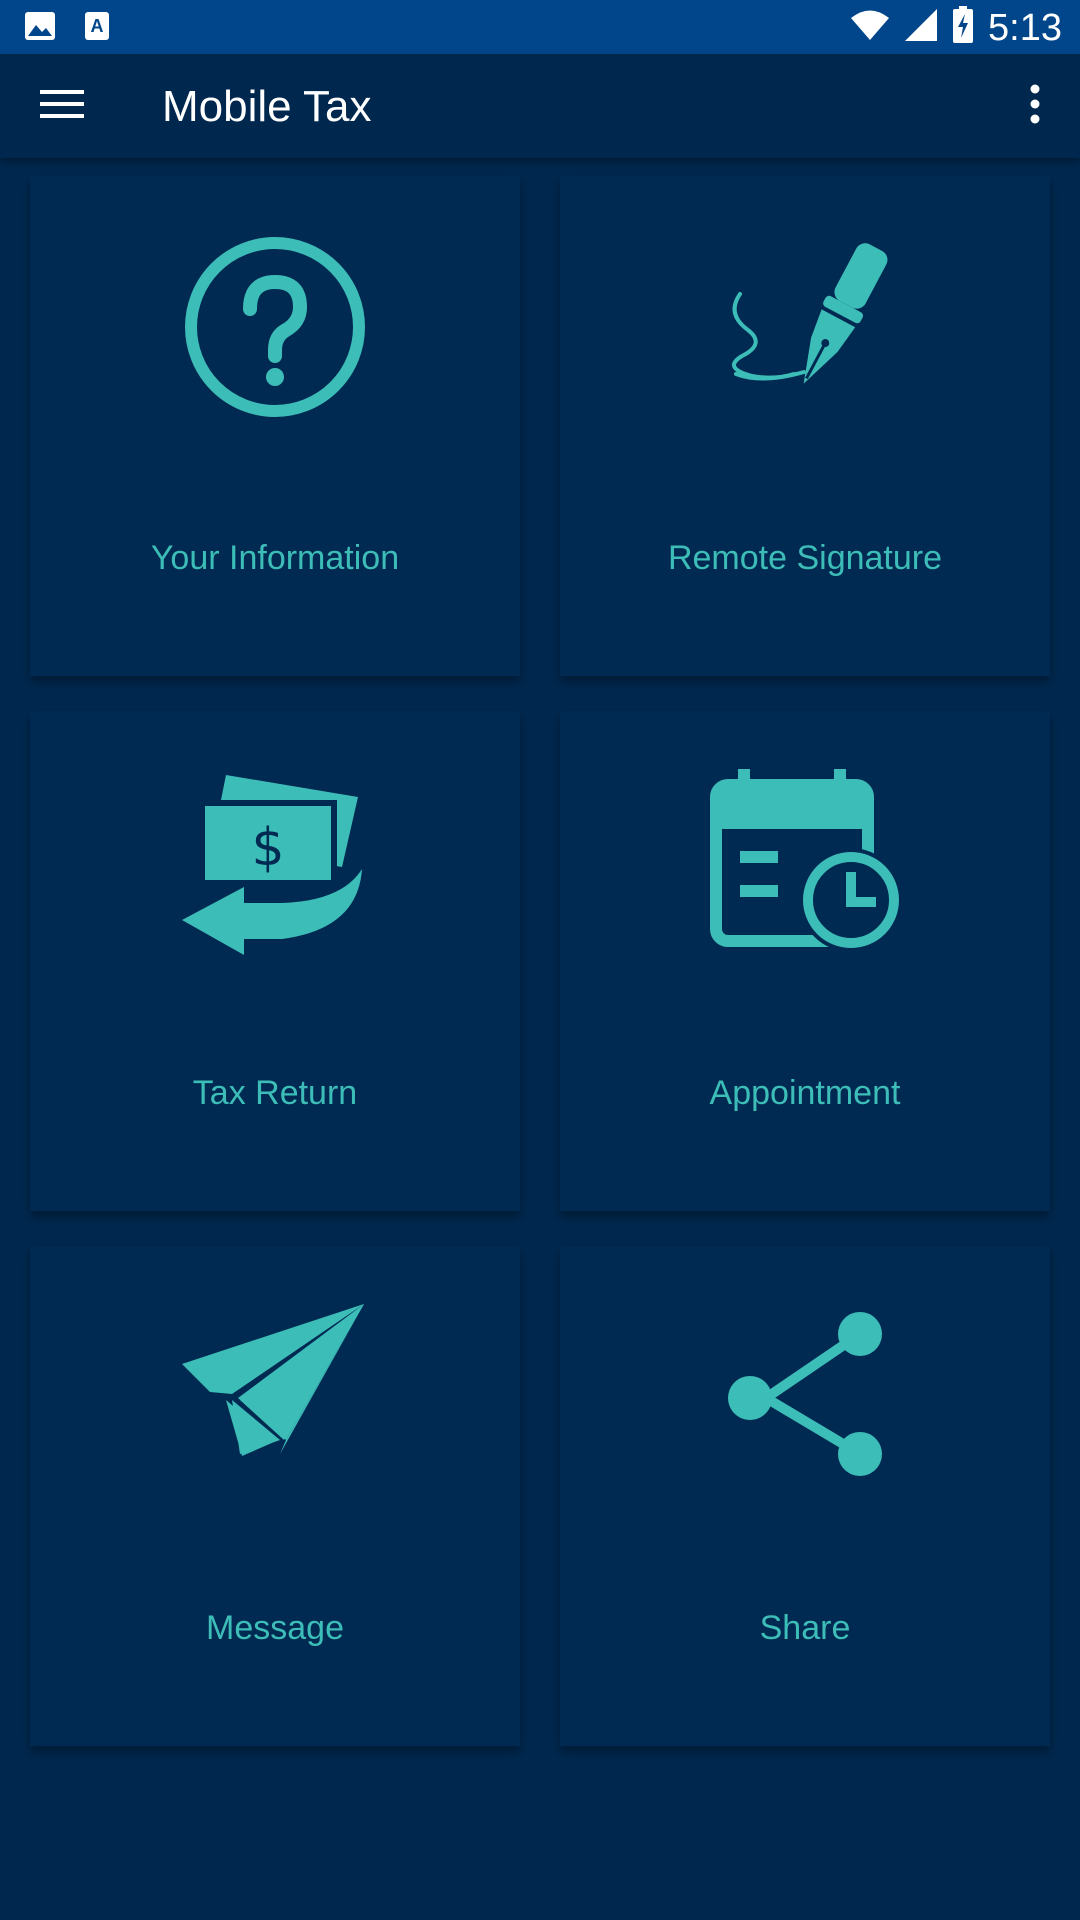 This screenshot has width=1080, height=1920. I want to click on tile-label: Appointment, so click(805, 1093).